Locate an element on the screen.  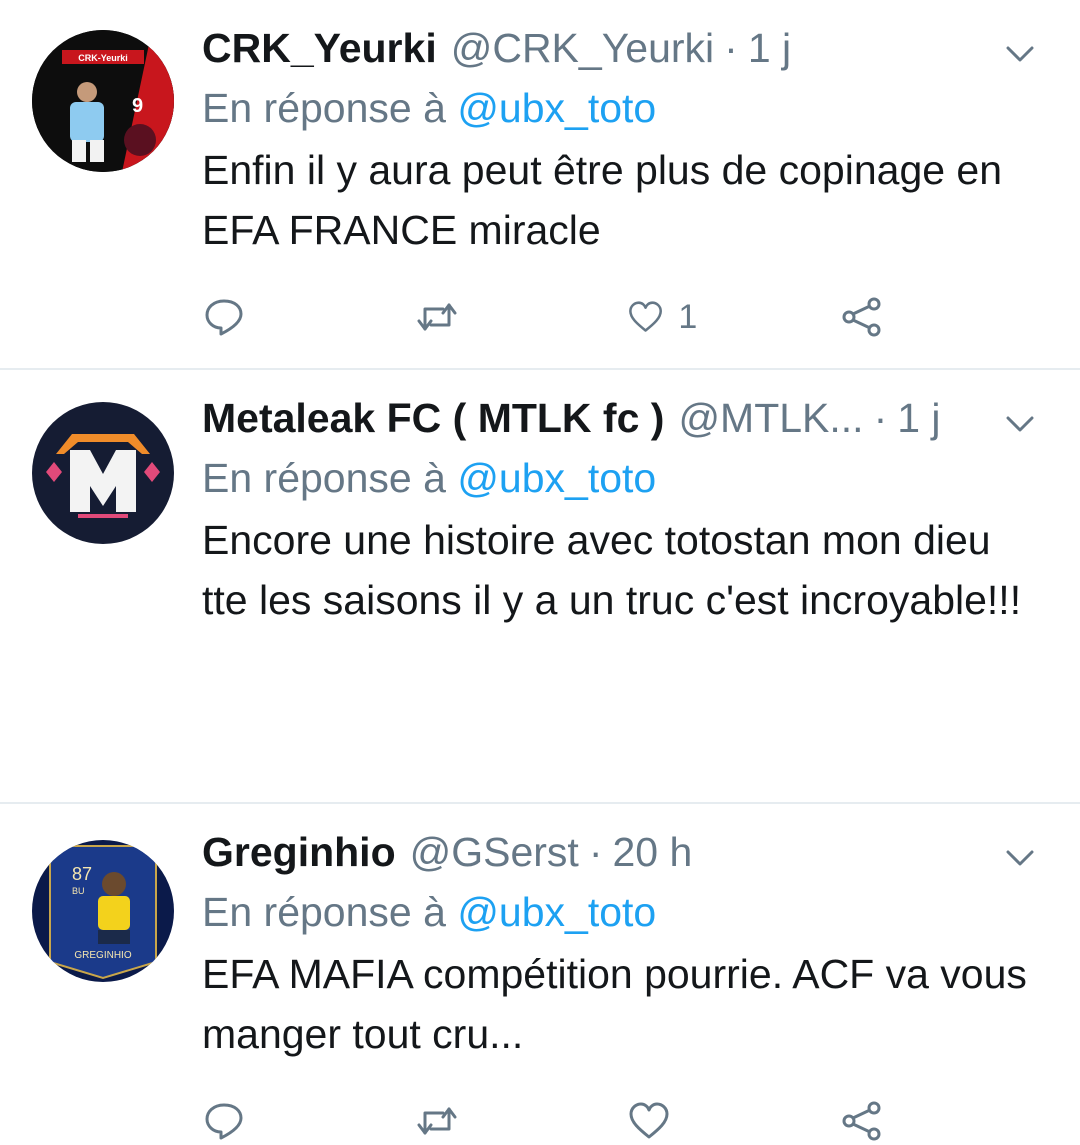
user-handle: @GSerst is located at coordinates (494, 852).